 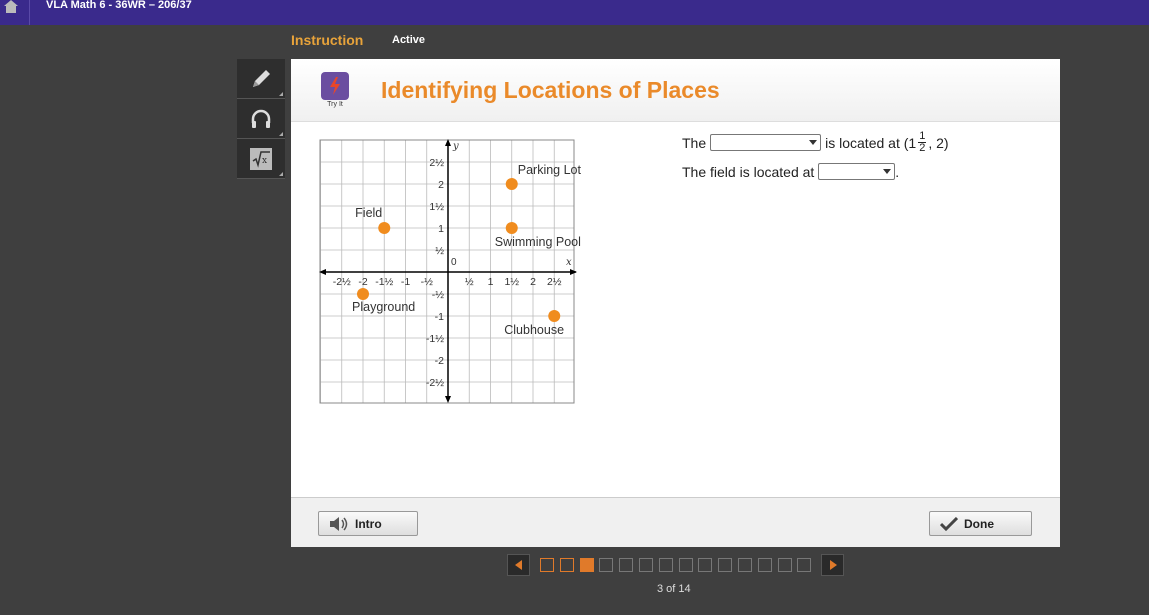 I want to click on q2-text-end: ., so click(x=897, y=171).